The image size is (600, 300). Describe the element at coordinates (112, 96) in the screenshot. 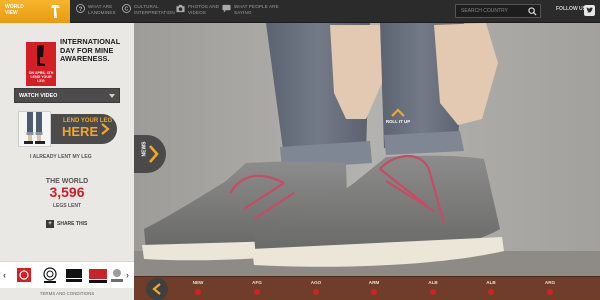

I see `chevron-down-icon` at that location.